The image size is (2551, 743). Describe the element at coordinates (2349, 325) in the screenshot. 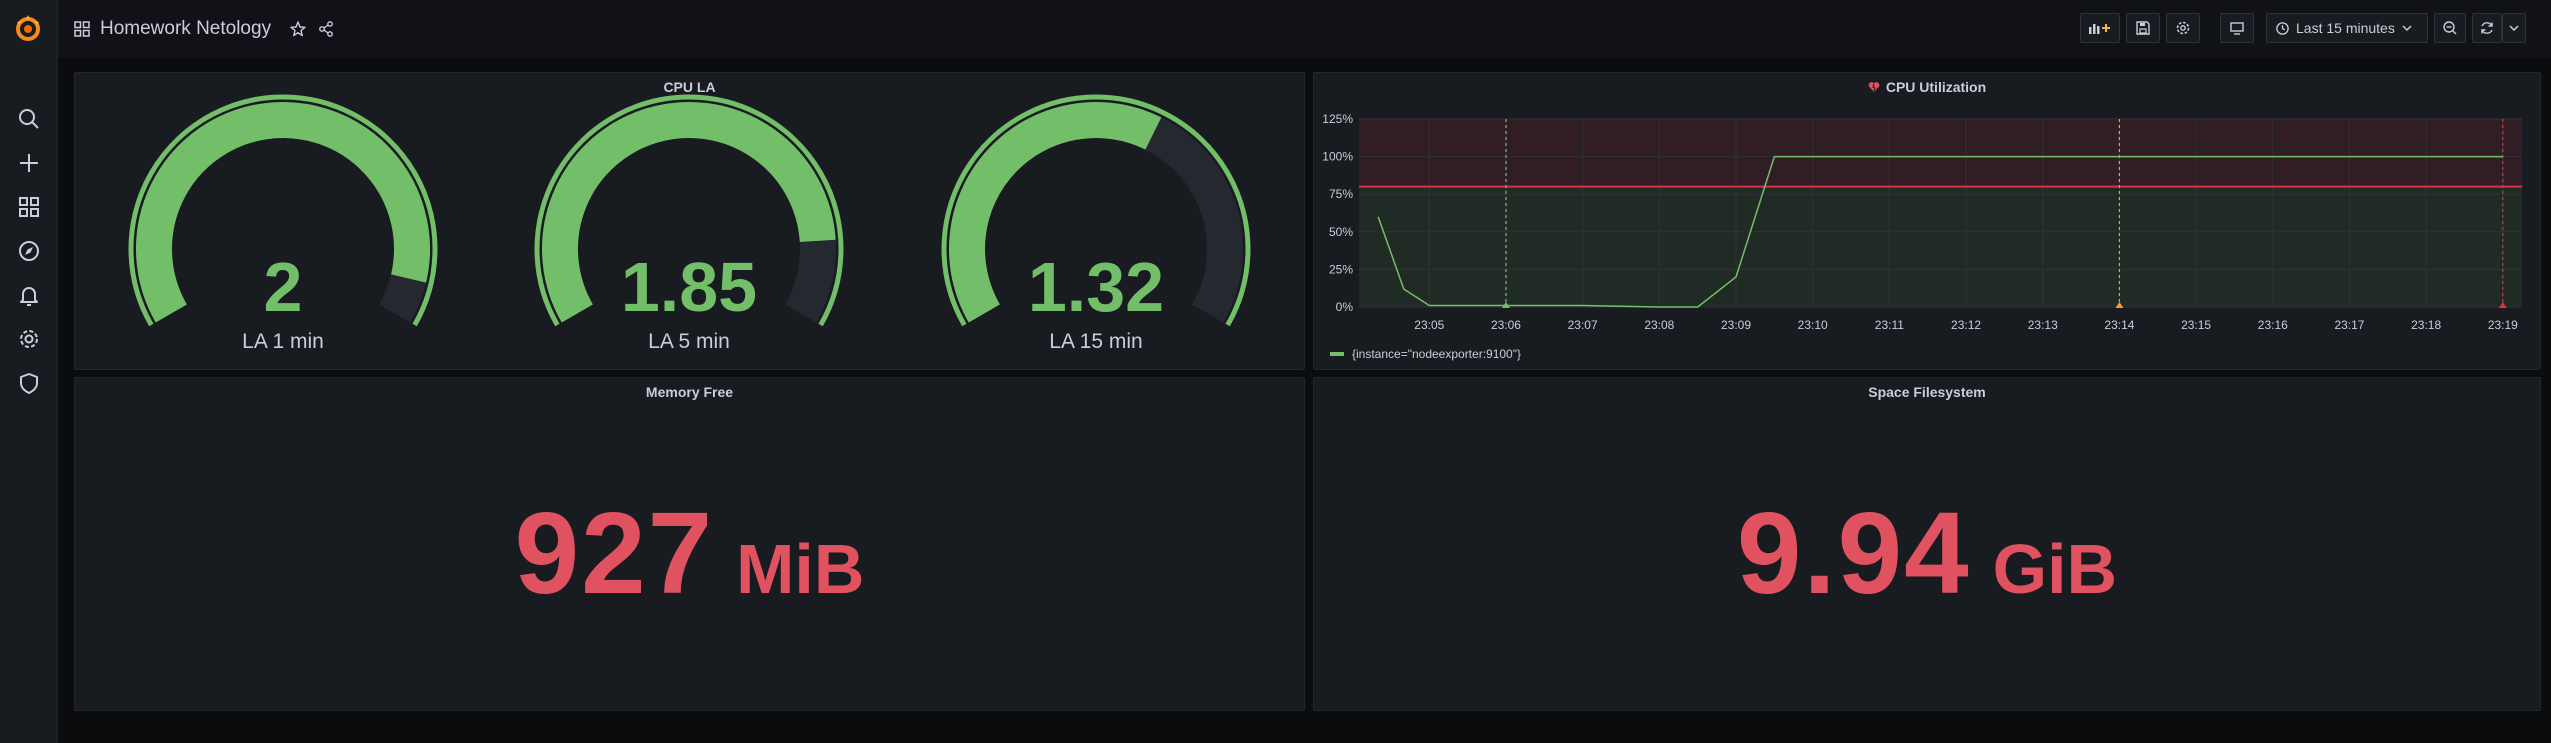

I see `x-tick-label: 23:17` at that location.